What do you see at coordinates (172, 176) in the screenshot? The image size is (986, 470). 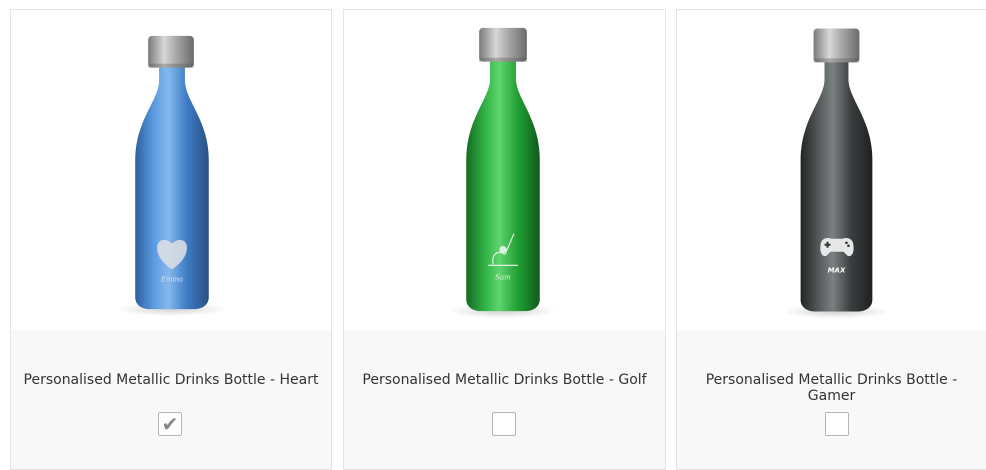 I see `bottle-heart-image: Emma` at bounding box center [172, 176].